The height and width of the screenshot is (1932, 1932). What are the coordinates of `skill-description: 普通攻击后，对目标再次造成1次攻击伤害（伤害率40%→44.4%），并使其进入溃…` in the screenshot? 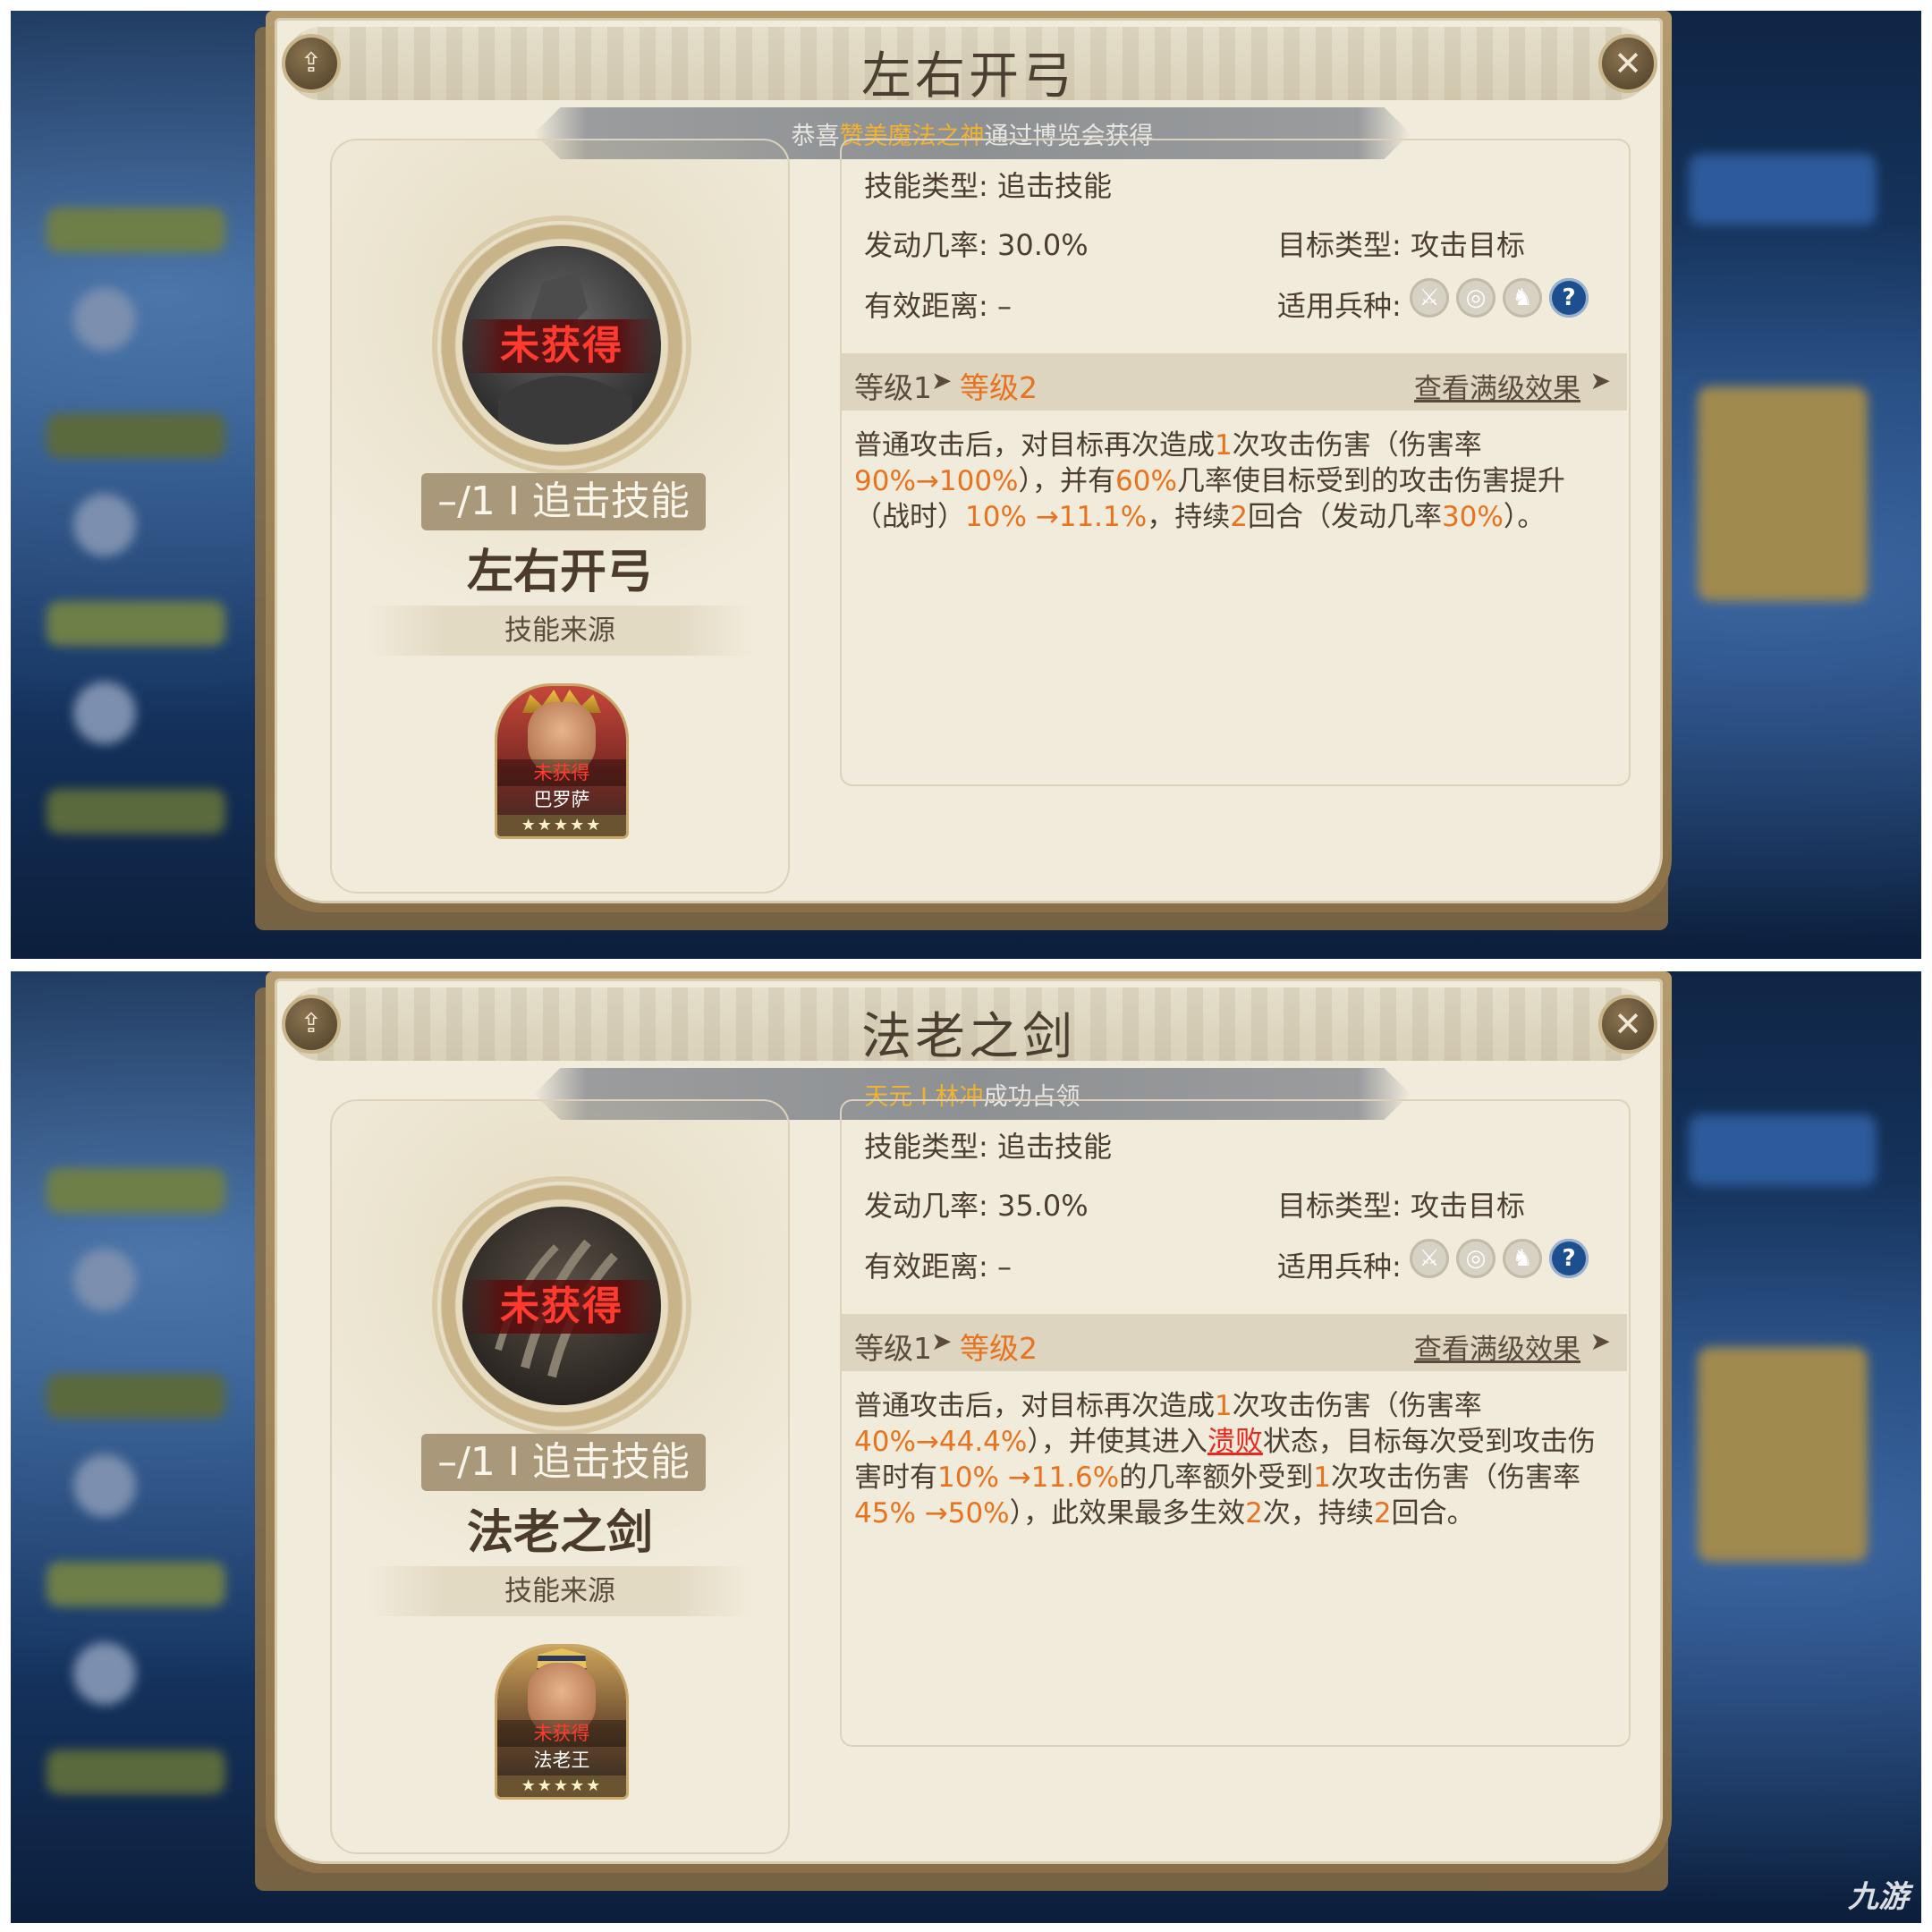 It's located at (1232, 1459).